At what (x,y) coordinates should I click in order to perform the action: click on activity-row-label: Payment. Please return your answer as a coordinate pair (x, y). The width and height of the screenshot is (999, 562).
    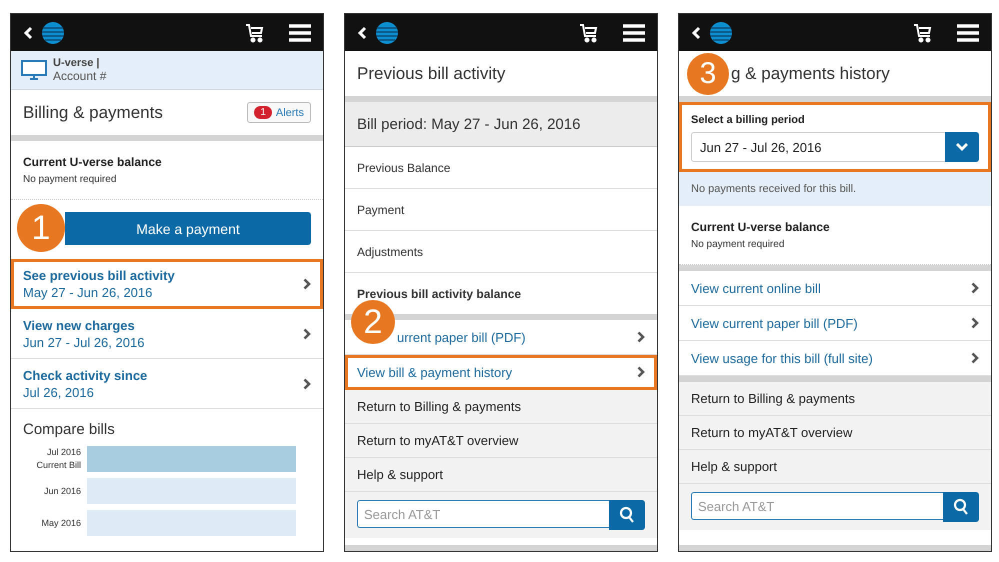
    Looking at the image, I should click on (501, 210).